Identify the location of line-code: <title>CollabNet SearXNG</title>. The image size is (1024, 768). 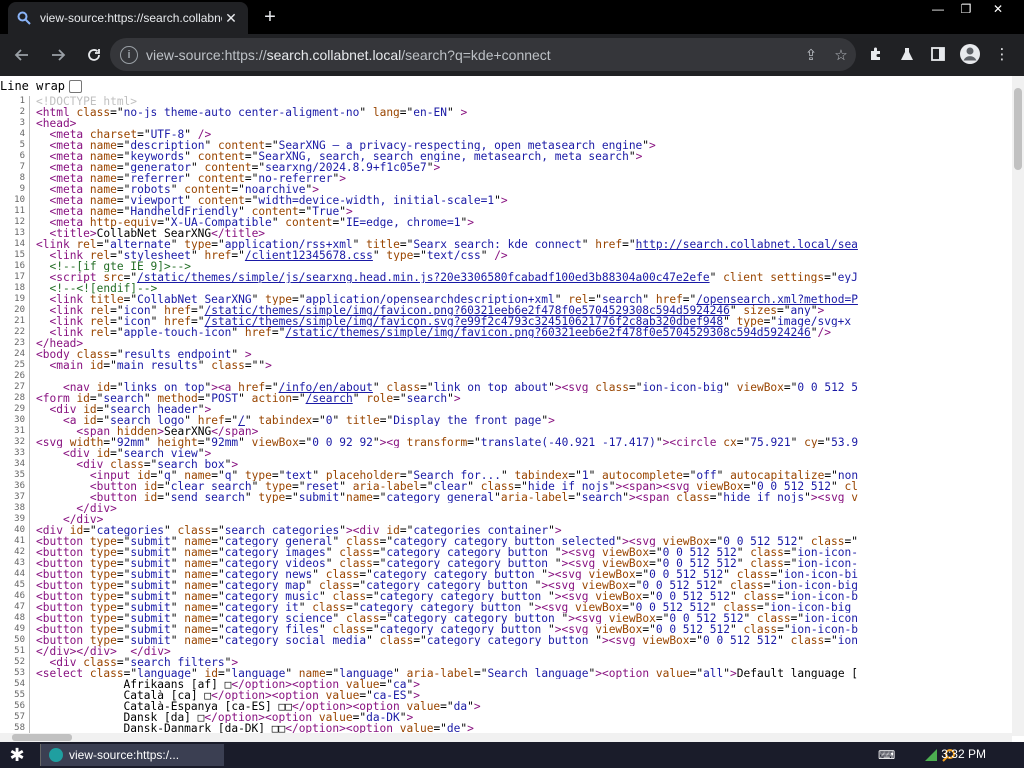
(157, 233).